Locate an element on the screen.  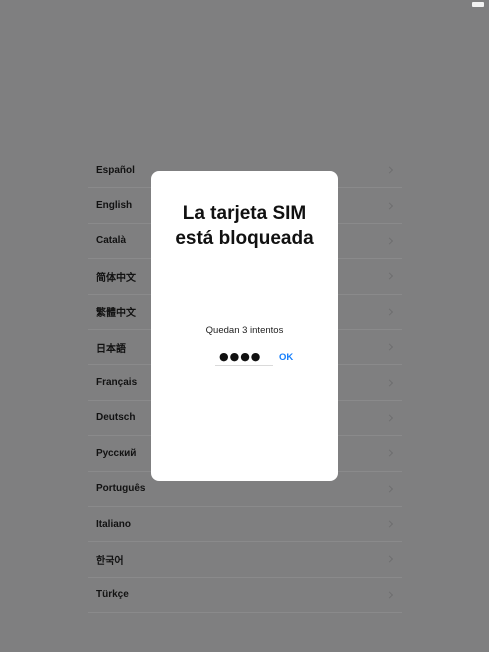
language-label: Русский is located at coordinates (116, 453).